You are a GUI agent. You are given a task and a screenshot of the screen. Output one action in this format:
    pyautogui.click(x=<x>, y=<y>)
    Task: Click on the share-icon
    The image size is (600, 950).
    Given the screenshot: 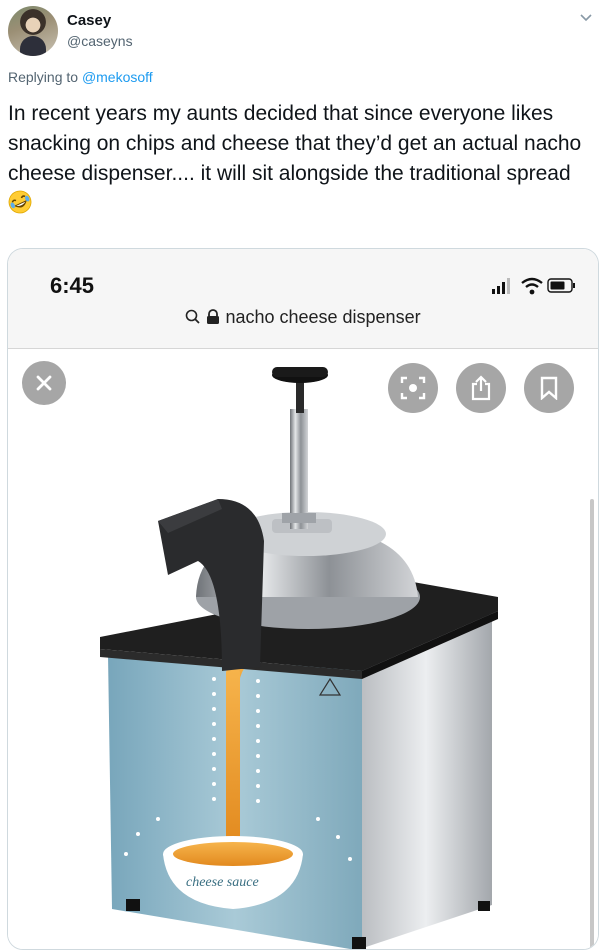 What is the action you would take?
    pyautogui.click(x=481, y=388)
    